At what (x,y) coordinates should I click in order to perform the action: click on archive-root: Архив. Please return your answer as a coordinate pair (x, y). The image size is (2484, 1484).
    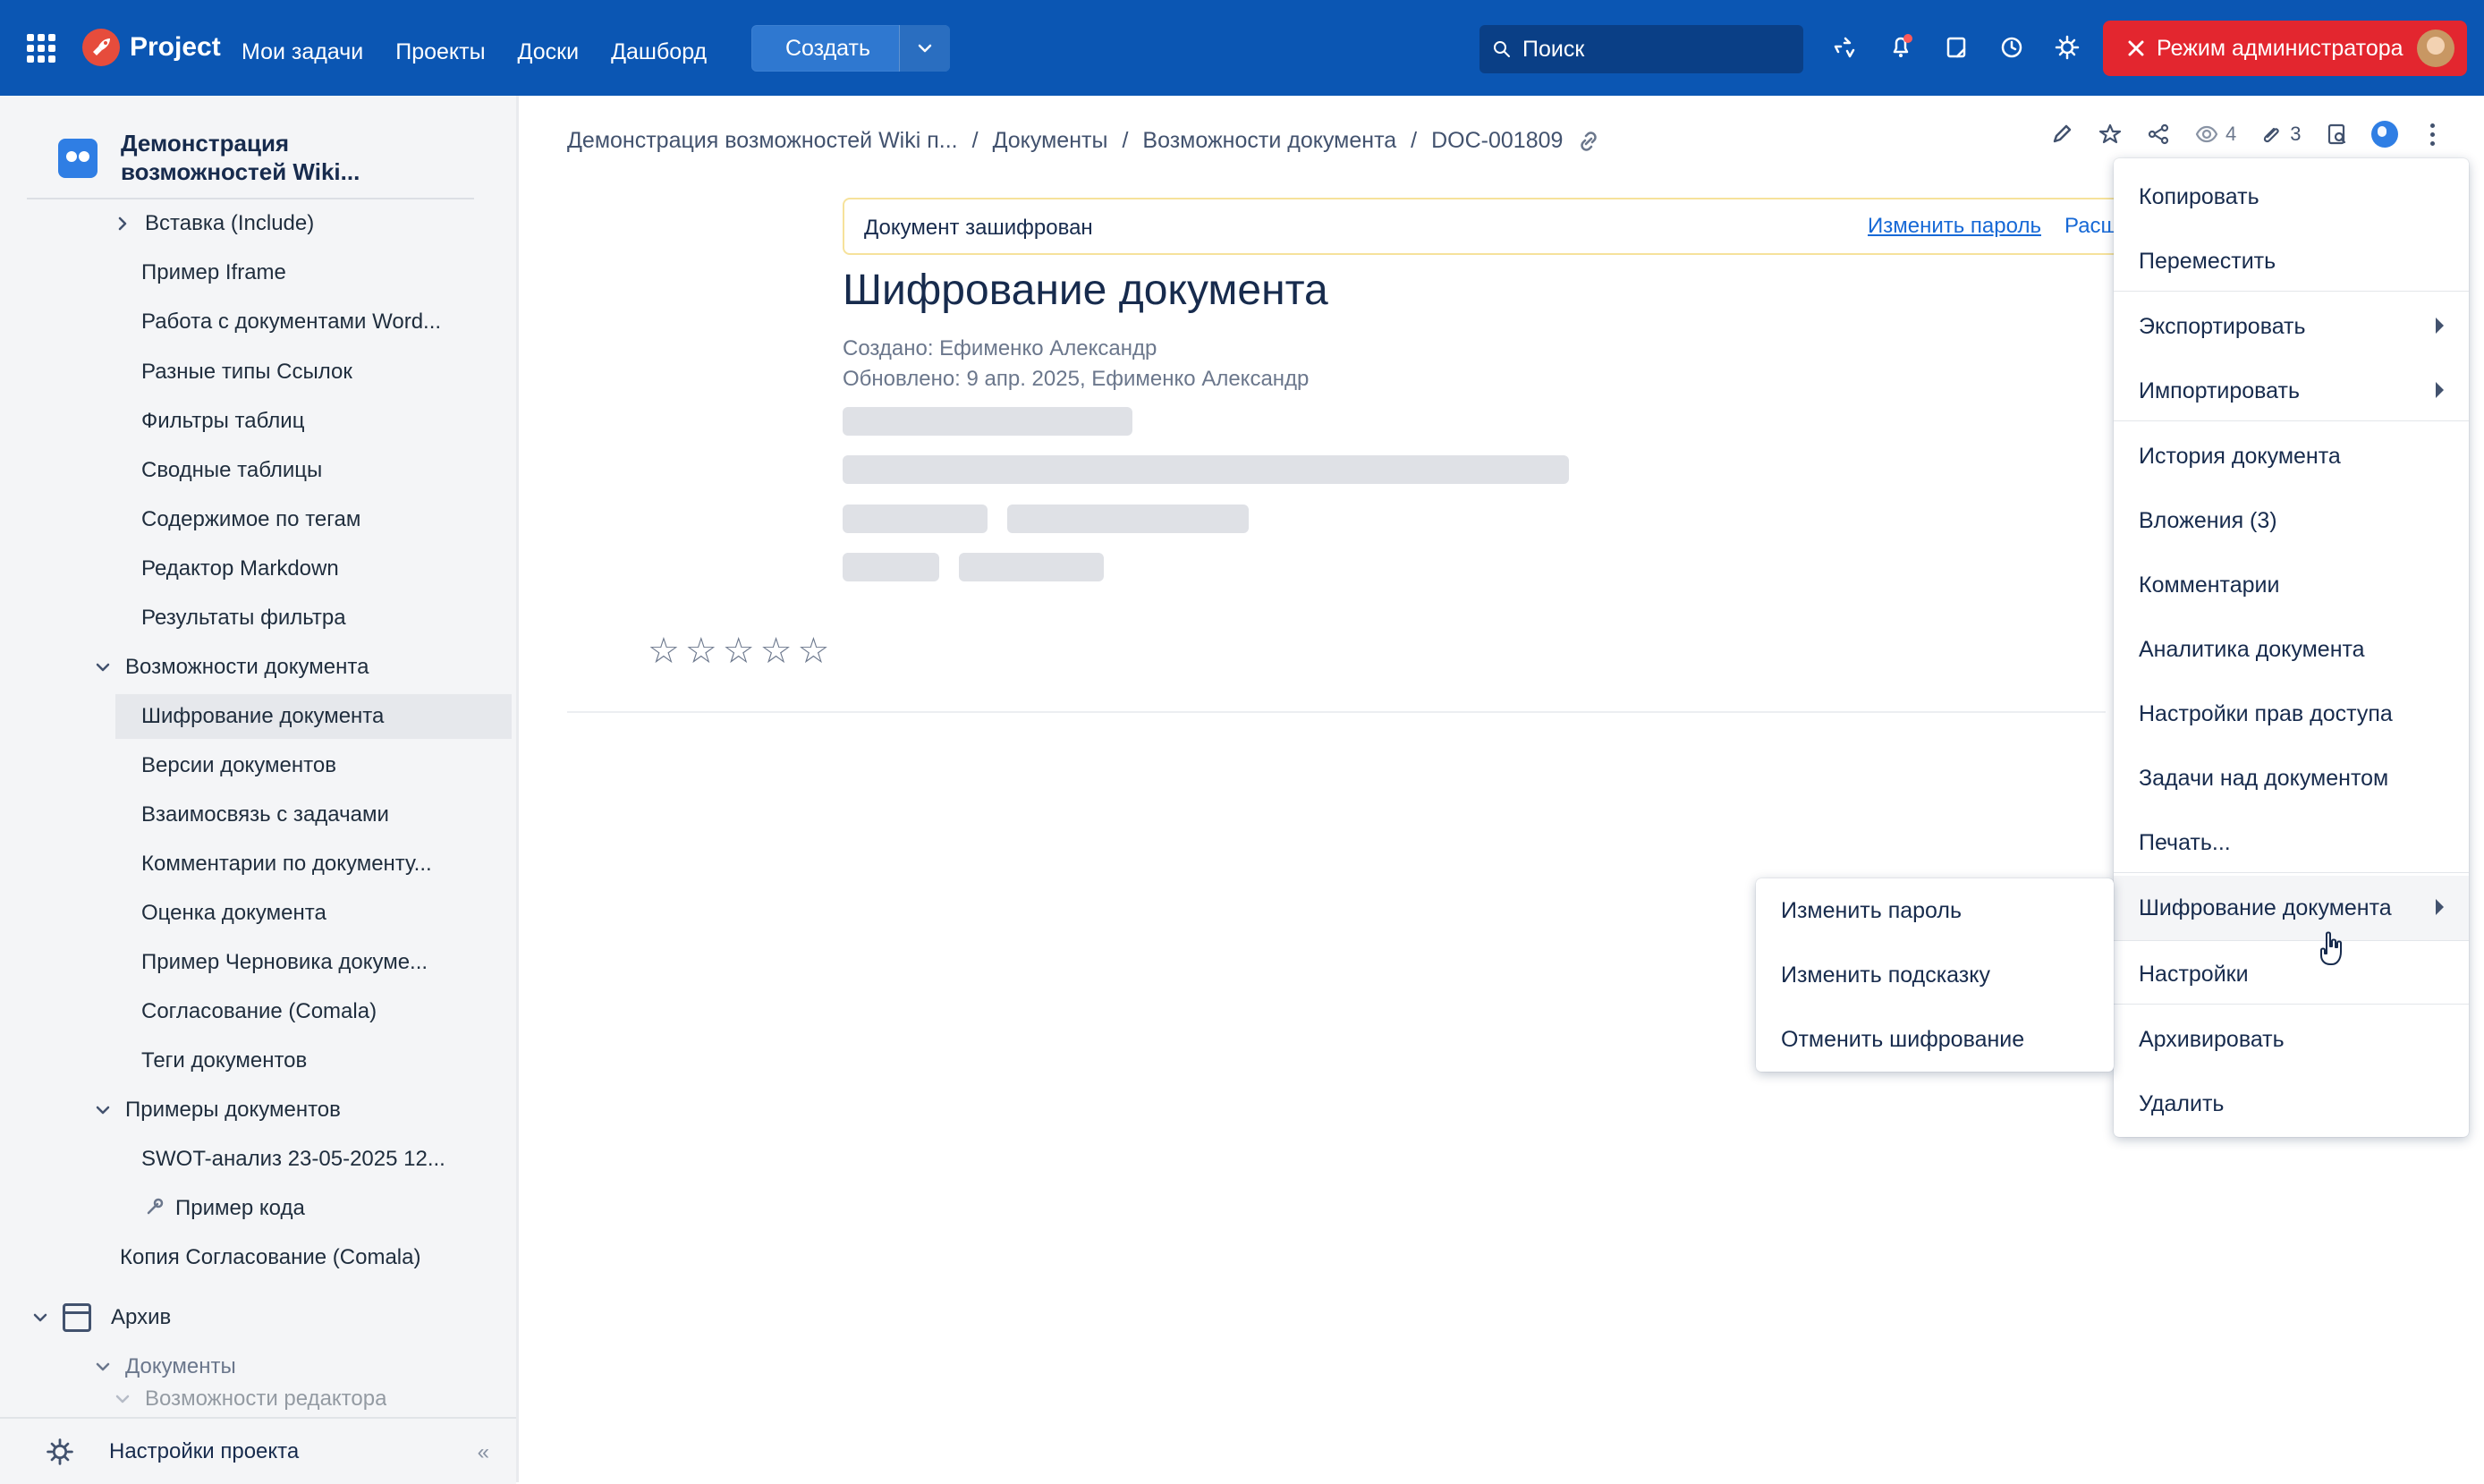
    Looking at the image, I should click on (102, 1317).